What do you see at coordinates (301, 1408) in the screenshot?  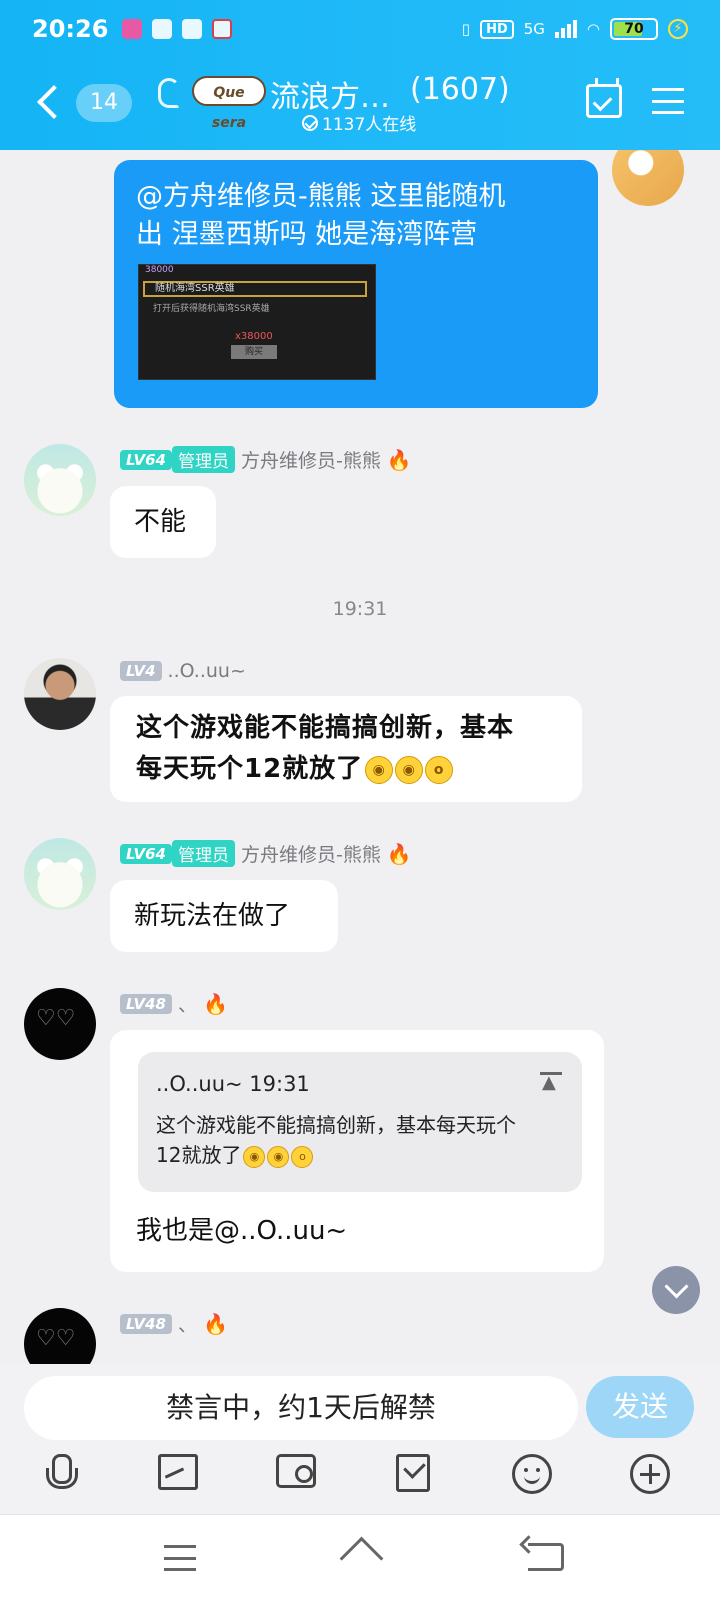 I see `muted-input-field: 禁言中，约1天后解禁` at bounding box center [301, 1408].